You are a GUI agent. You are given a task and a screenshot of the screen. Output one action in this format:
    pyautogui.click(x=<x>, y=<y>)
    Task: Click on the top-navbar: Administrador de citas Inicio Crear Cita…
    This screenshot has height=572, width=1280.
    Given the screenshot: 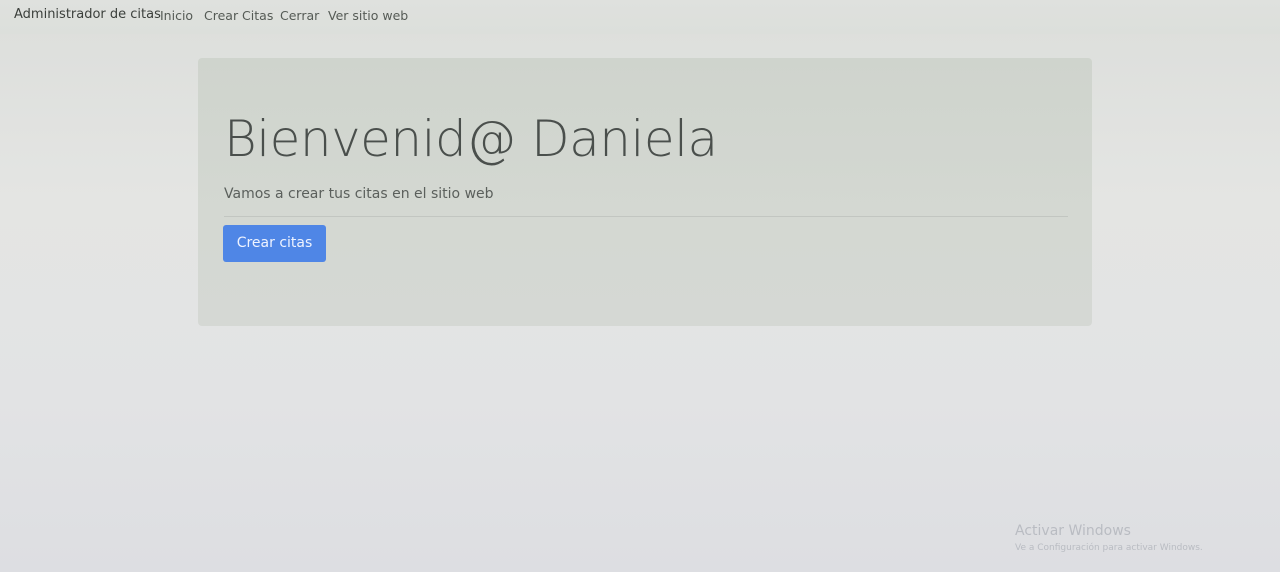 What is the action you would take?
    pyautogui.click(x=640, y=17)
    